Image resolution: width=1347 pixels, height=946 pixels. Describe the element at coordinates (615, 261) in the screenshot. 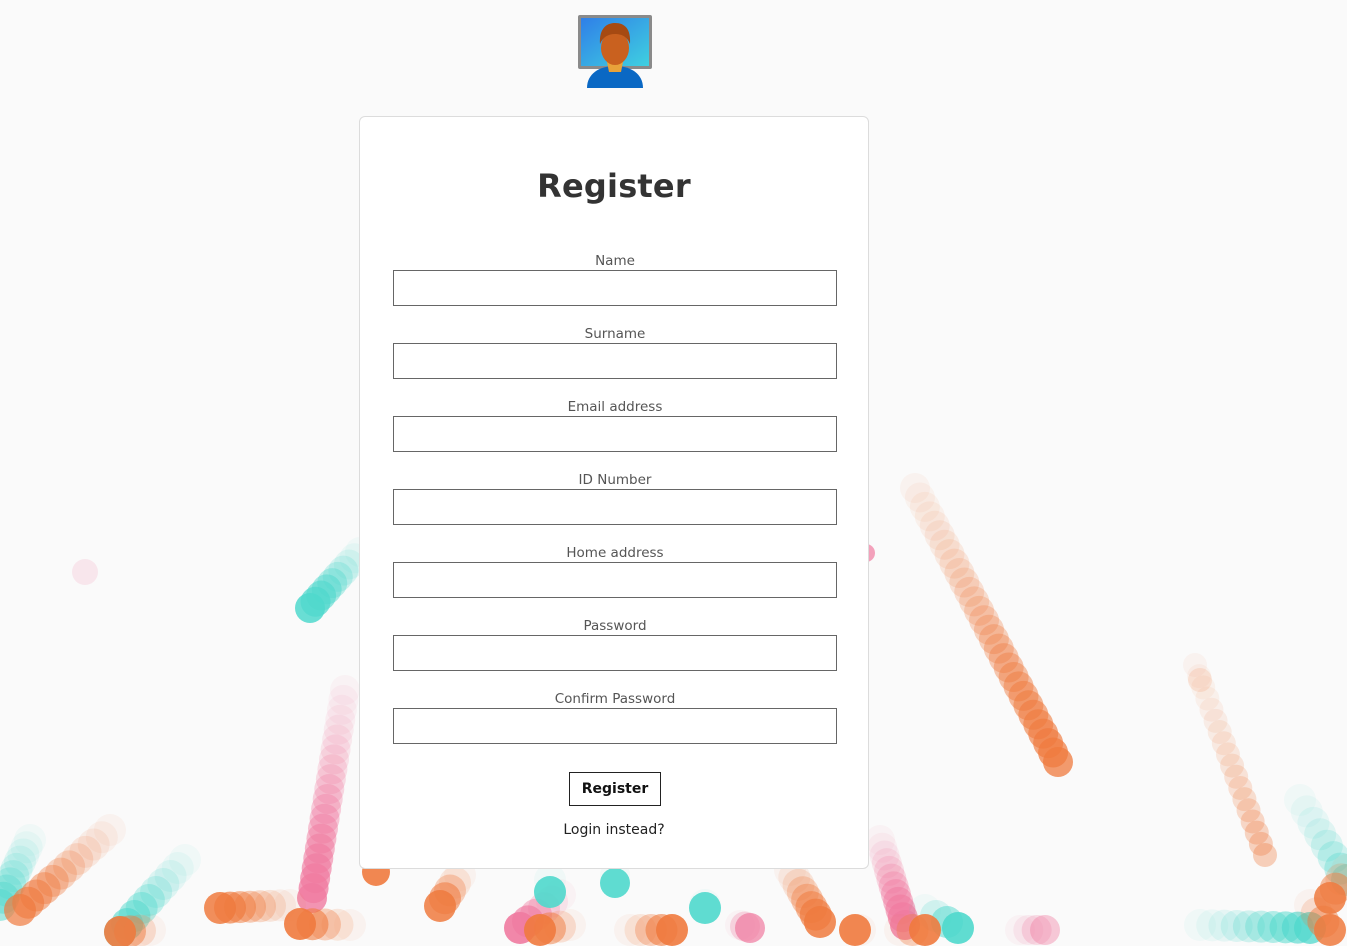

I see `name-label: Name` at that location.